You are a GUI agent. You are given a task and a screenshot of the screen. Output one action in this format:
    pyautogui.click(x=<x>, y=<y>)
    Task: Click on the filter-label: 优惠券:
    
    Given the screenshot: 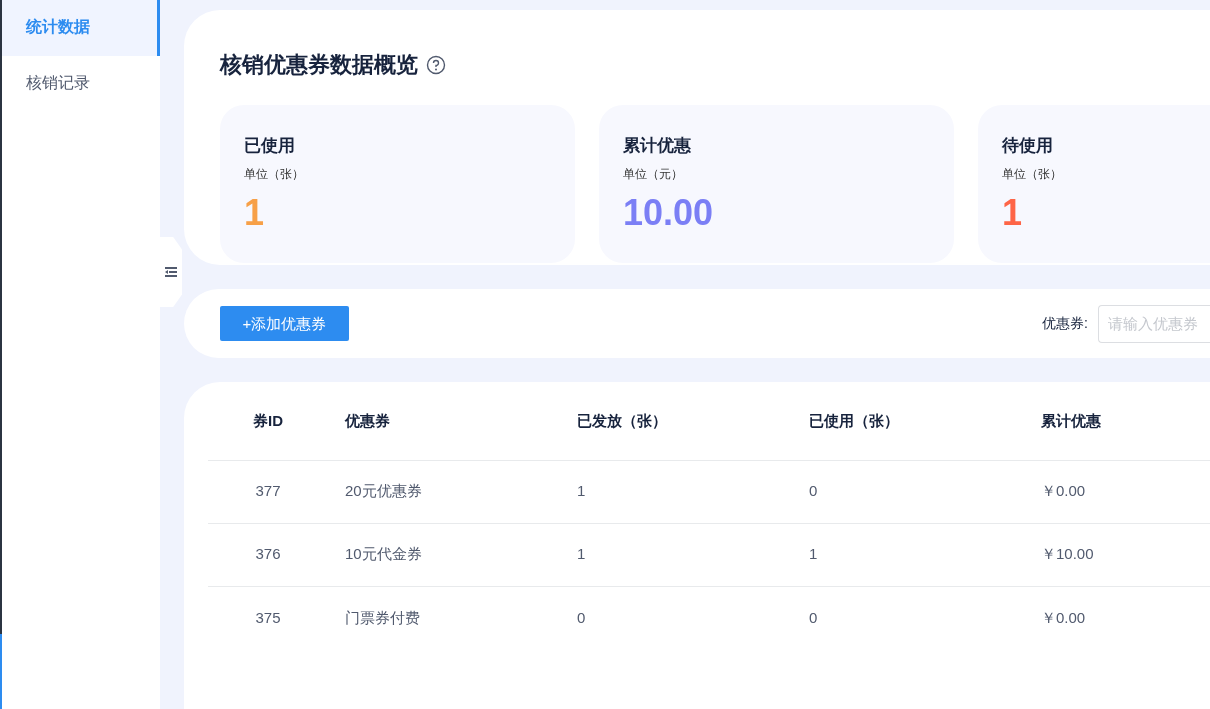 What is the action you would take?
    pyautogui.click(x=1065, y=324)
    